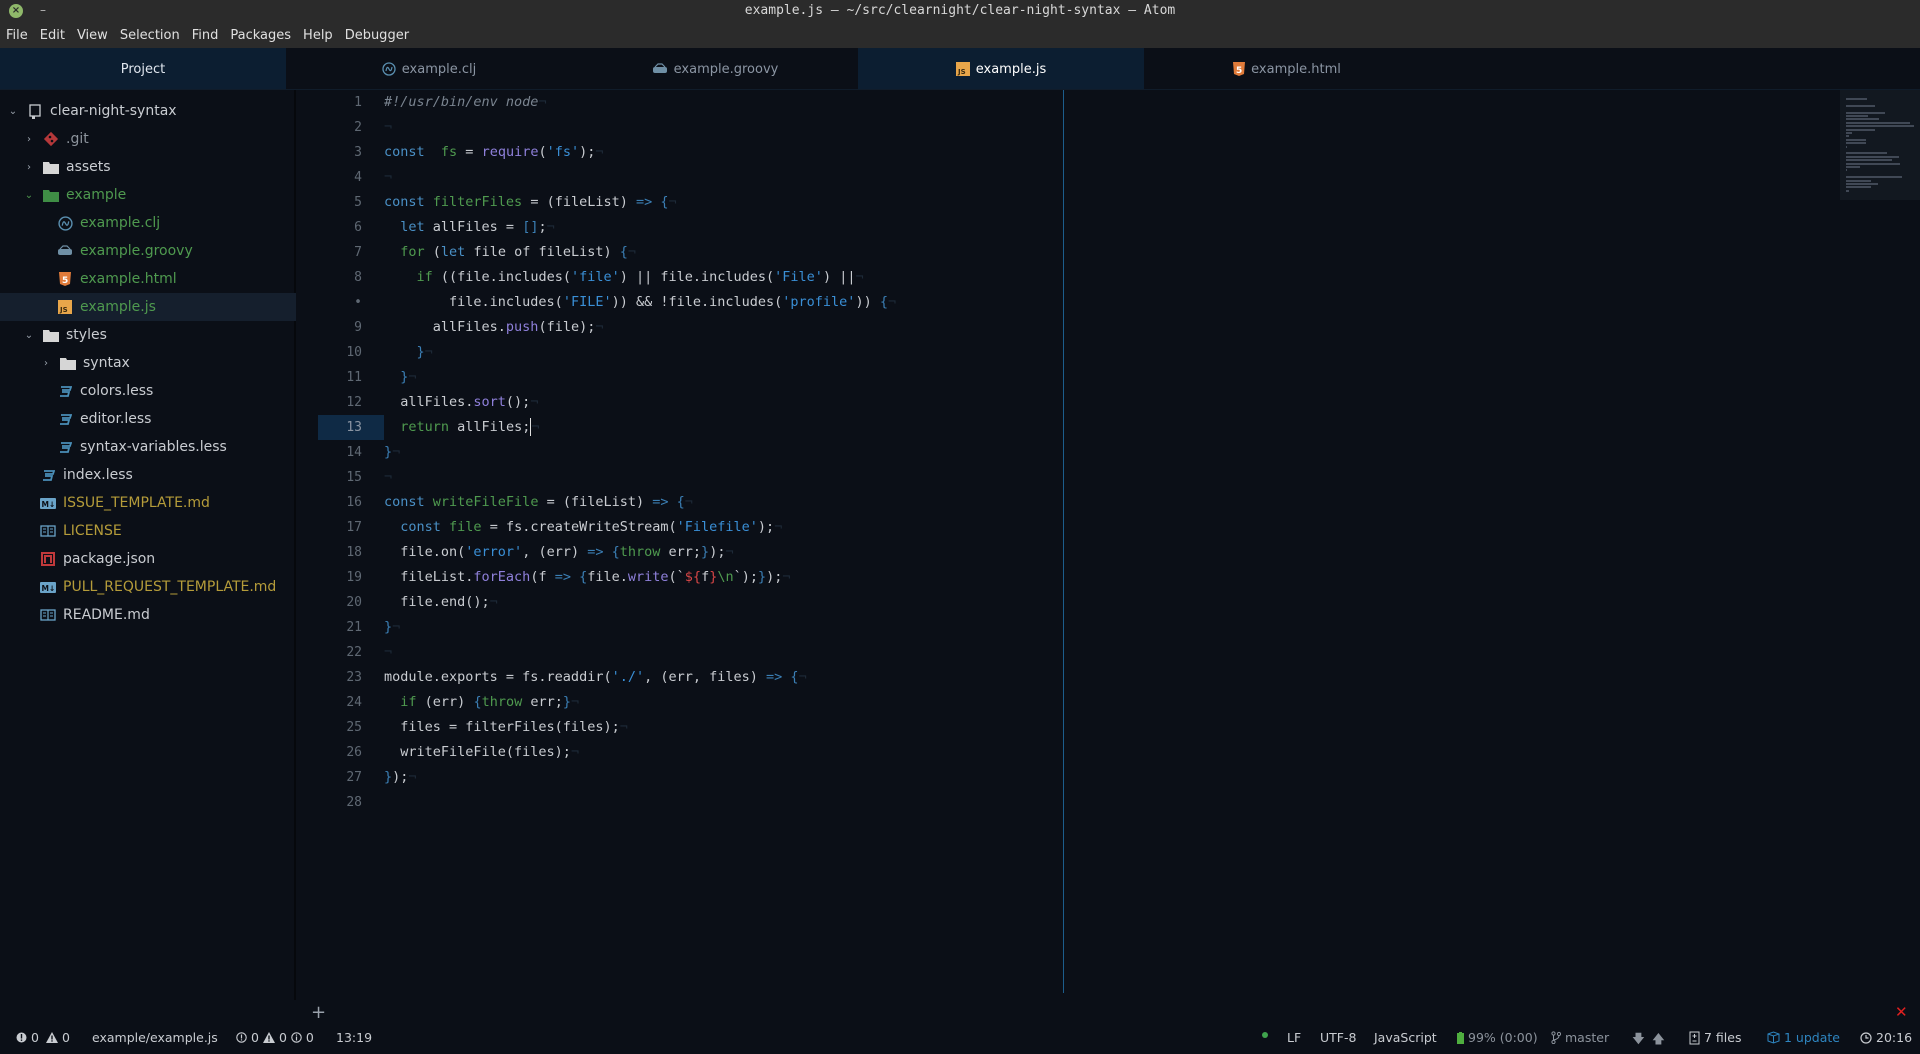  I want to click on code-line: allFiles.push(file);¬, so click(494, 327).